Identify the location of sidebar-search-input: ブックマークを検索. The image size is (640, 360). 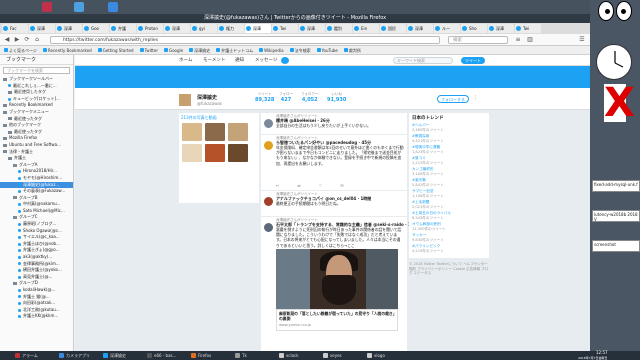
(36, 70).